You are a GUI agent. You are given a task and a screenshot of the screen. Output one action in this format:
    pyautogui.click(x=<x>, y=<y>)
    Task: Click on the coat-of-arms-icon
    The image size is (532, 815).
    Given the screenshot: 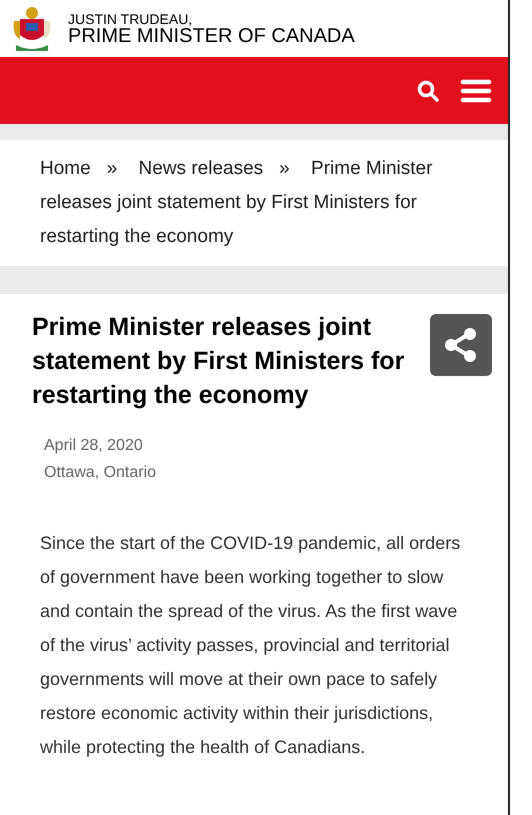 What is the action you would take?
    pyautogui.click(x=32, y=28)
    